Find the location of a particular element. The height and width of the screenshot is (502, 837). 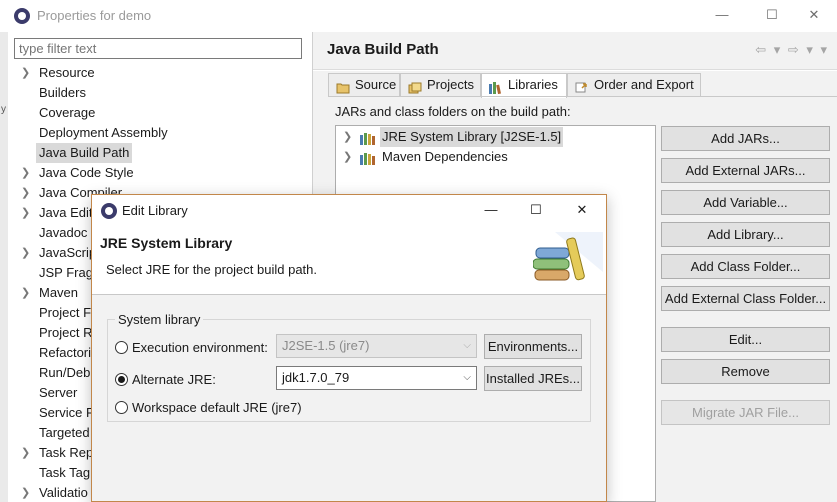

filter-input is located at coordinates (158, 48).